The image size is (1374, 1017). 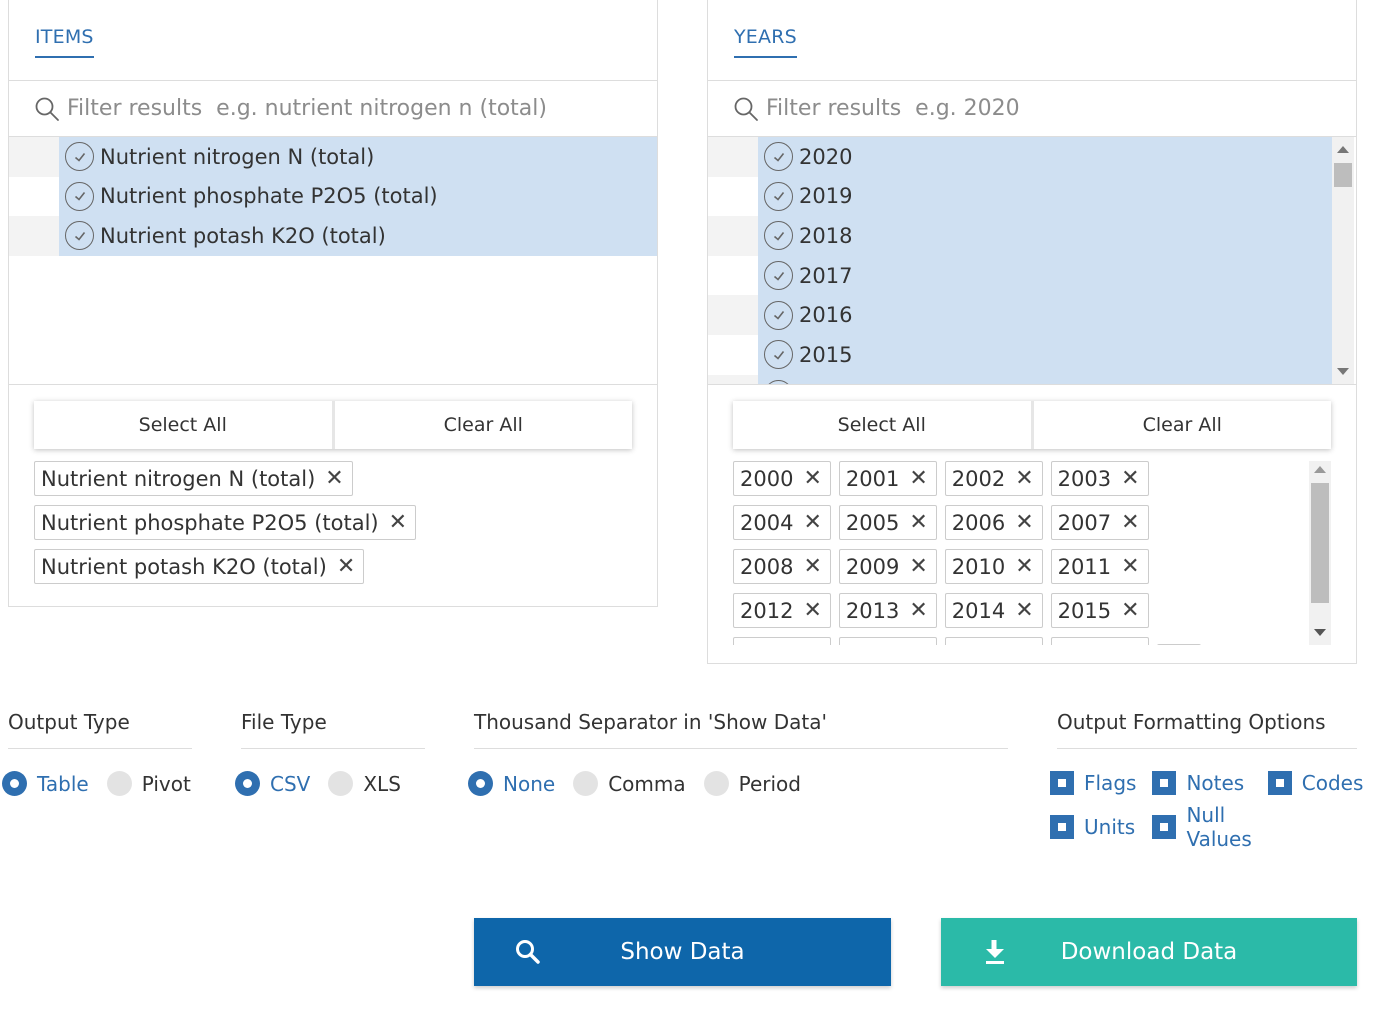 What do you see at coordinates (872, 644) in the screenshot?
I see `chip-label: 2017` at bounding box center [872, 644].